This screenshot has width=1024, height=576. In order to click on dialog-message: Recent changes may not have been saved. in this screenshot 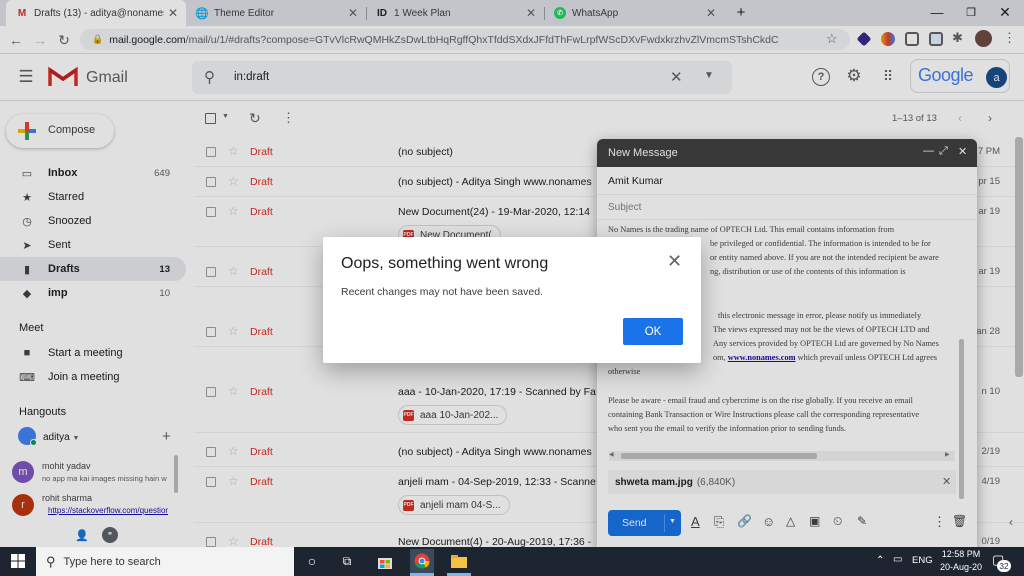, I will do `click(442, 292)`.